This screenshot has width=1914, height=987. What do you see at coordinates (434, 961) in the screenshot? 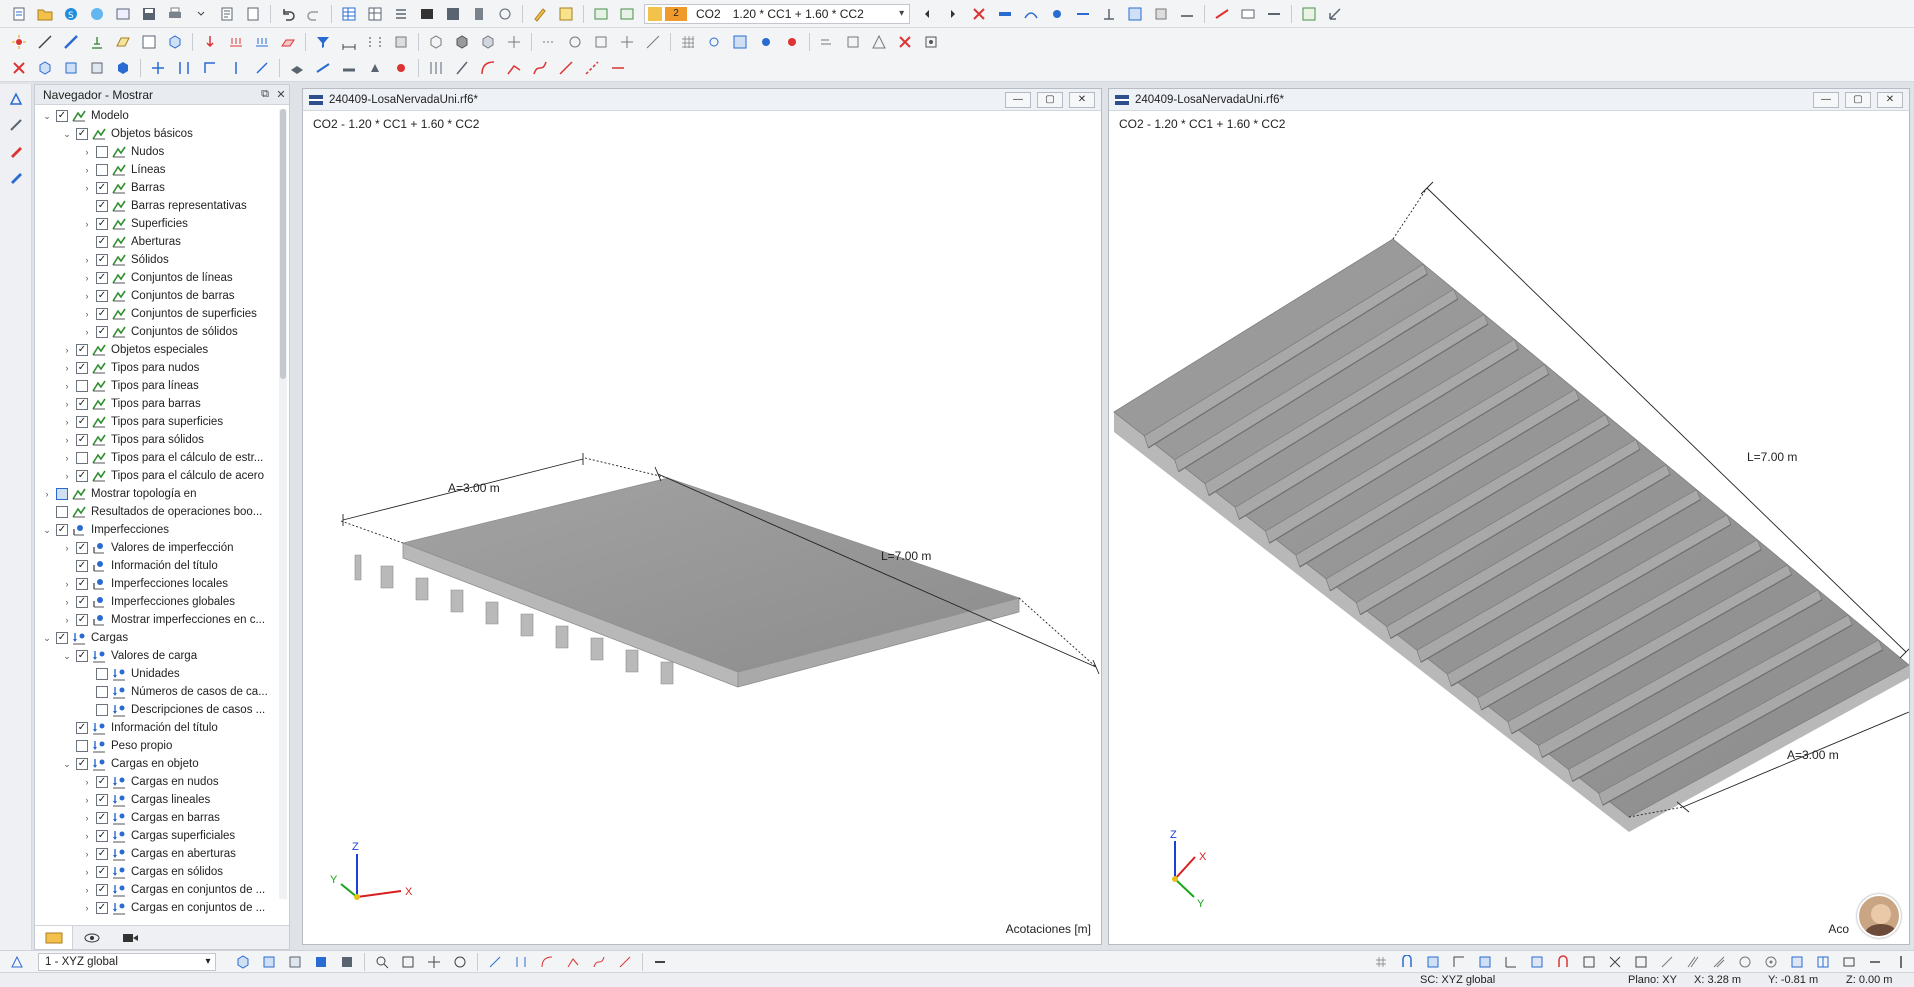
I see `pan-icon` at bounding box center [434, 961].